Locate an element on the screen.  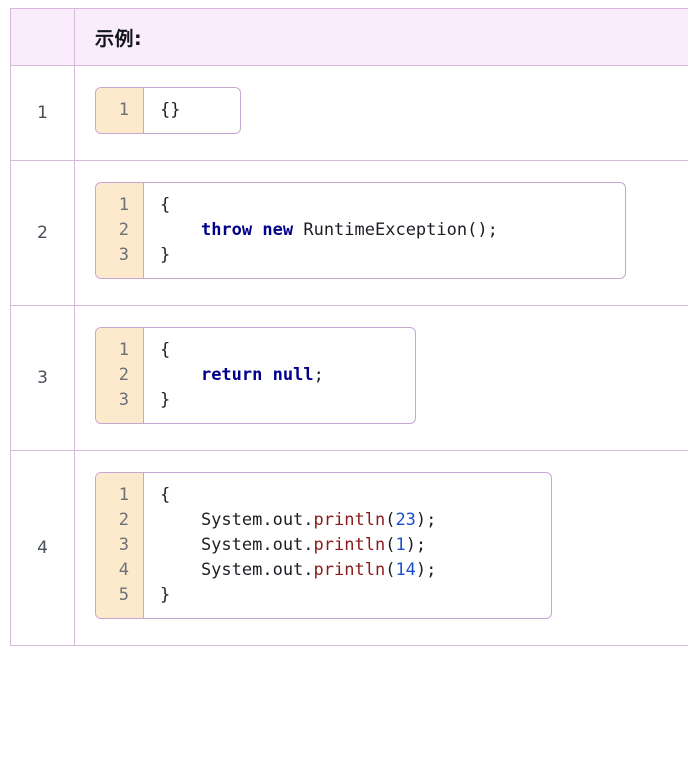
code-token-pl: {} is located at coordinates (170, 110).